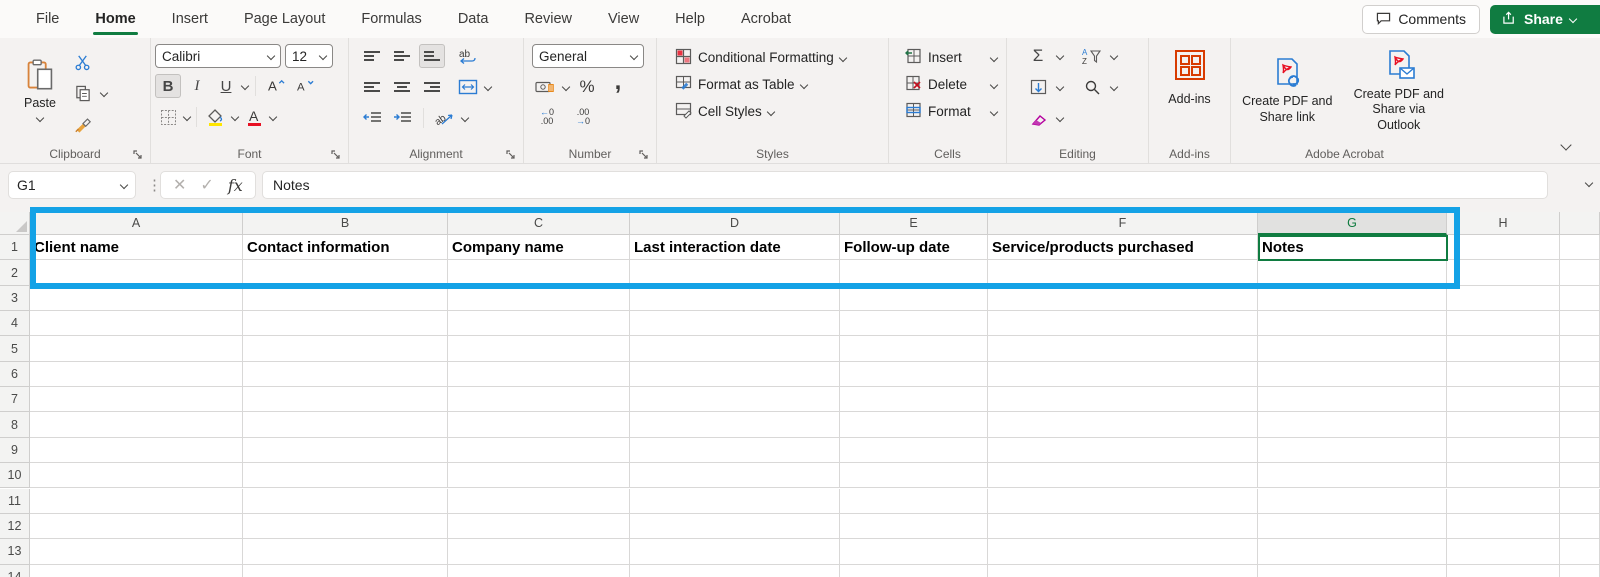 The image size is (1600, 577). I want to click on name-box: G1, so click(72, 185).